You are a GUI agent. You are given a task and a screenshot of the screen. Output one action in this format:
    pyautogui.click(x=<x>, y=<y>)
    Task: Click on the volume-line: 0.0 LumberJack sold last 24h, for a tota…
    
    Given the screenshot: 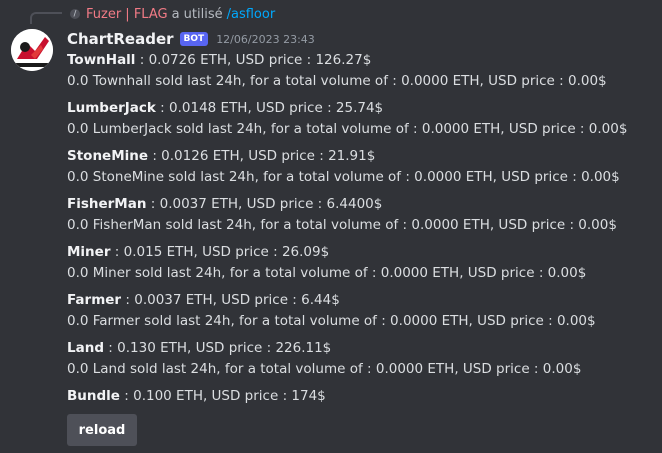 What is the action you would take?
    pyautogui.click(x=347, y=129)
    